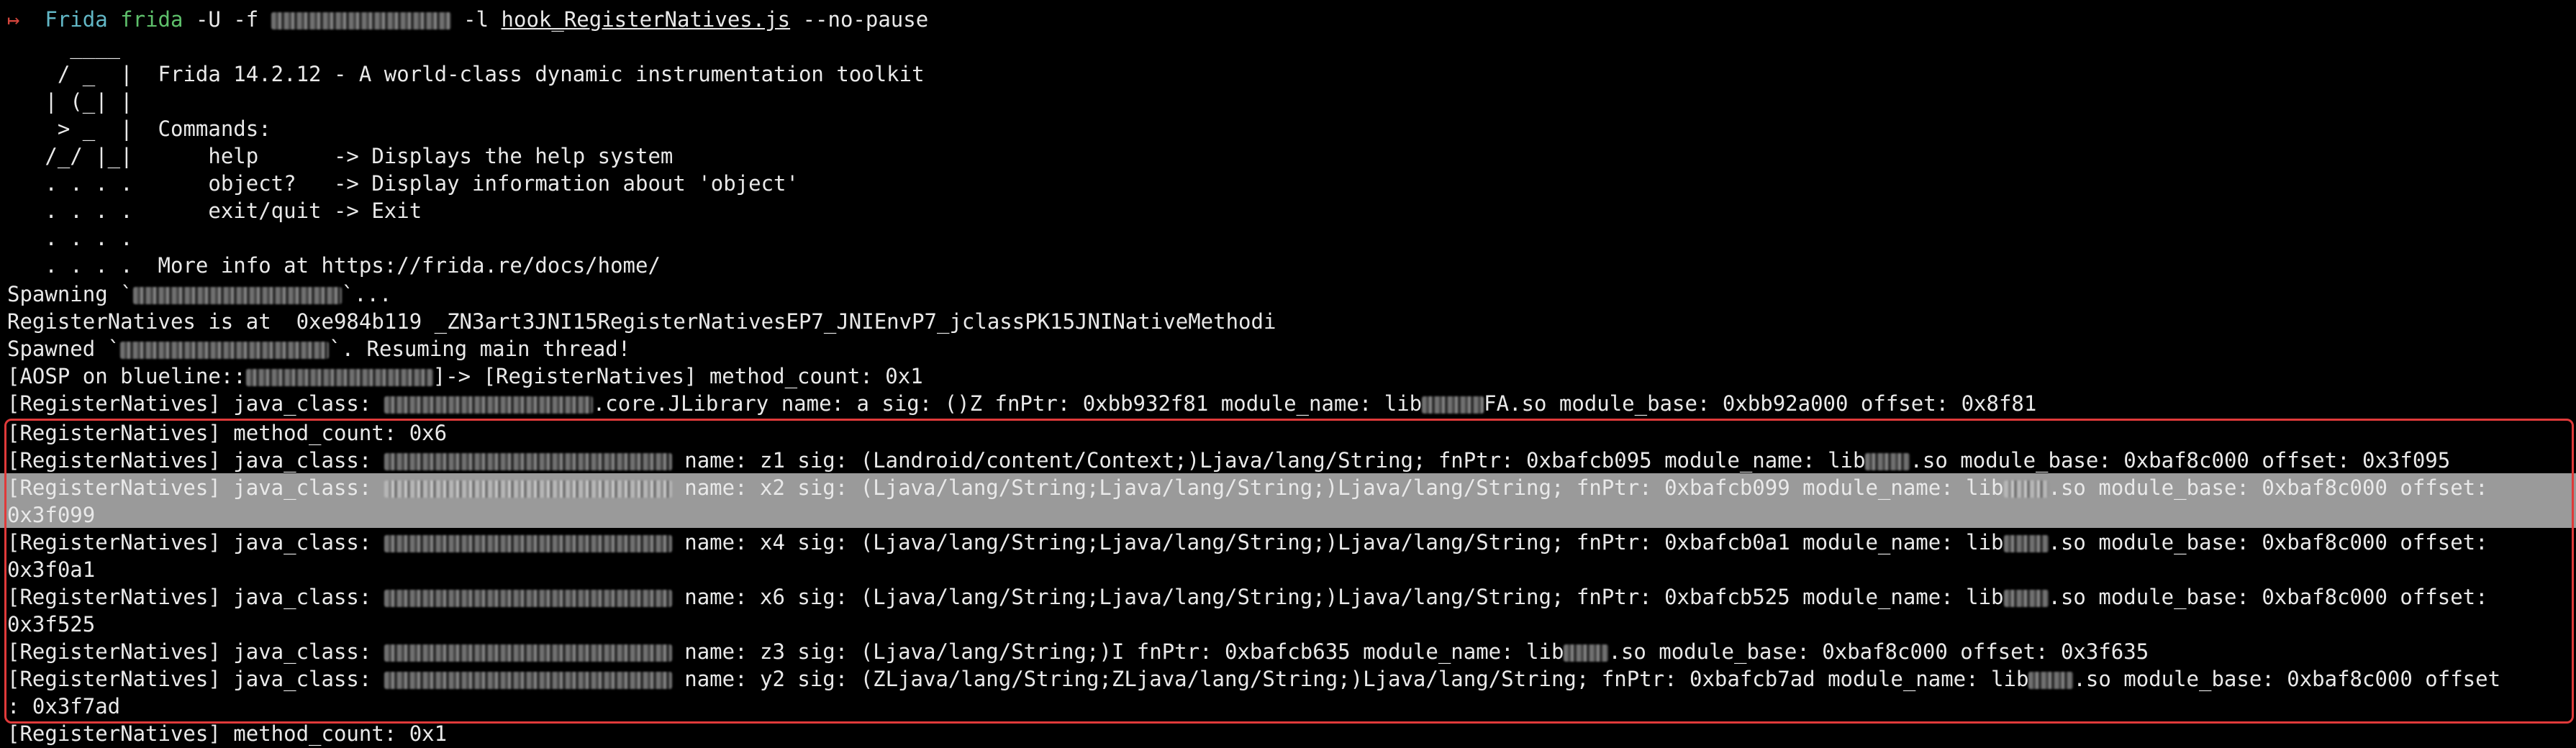 This screenshot has height=748, width=2576. What do you see at coordinates (227, 19) in the screenshot?
I see `command-args: -U -f` at bounding box center [227, 19].